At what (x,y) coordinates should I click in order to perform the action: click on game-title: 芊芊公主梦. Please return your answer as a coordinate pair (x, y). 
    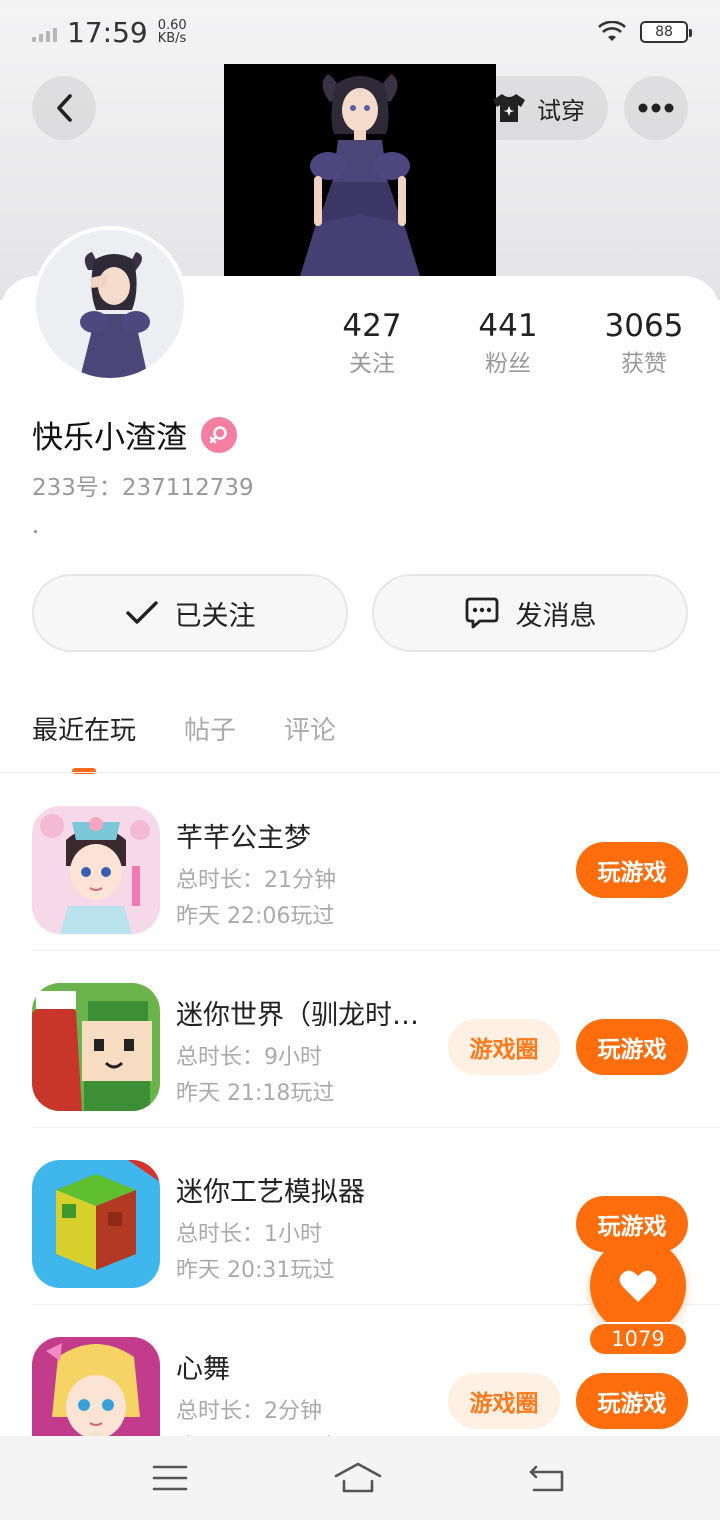
    Looking at the image, I should click on (243, 838).